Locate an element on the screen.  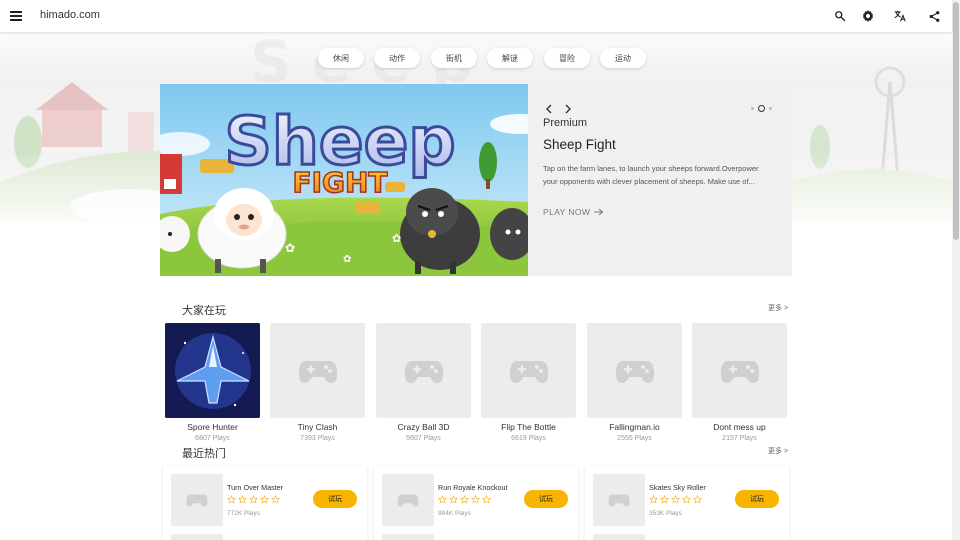
chevron-left-icon is located at coordinates (549, 108).